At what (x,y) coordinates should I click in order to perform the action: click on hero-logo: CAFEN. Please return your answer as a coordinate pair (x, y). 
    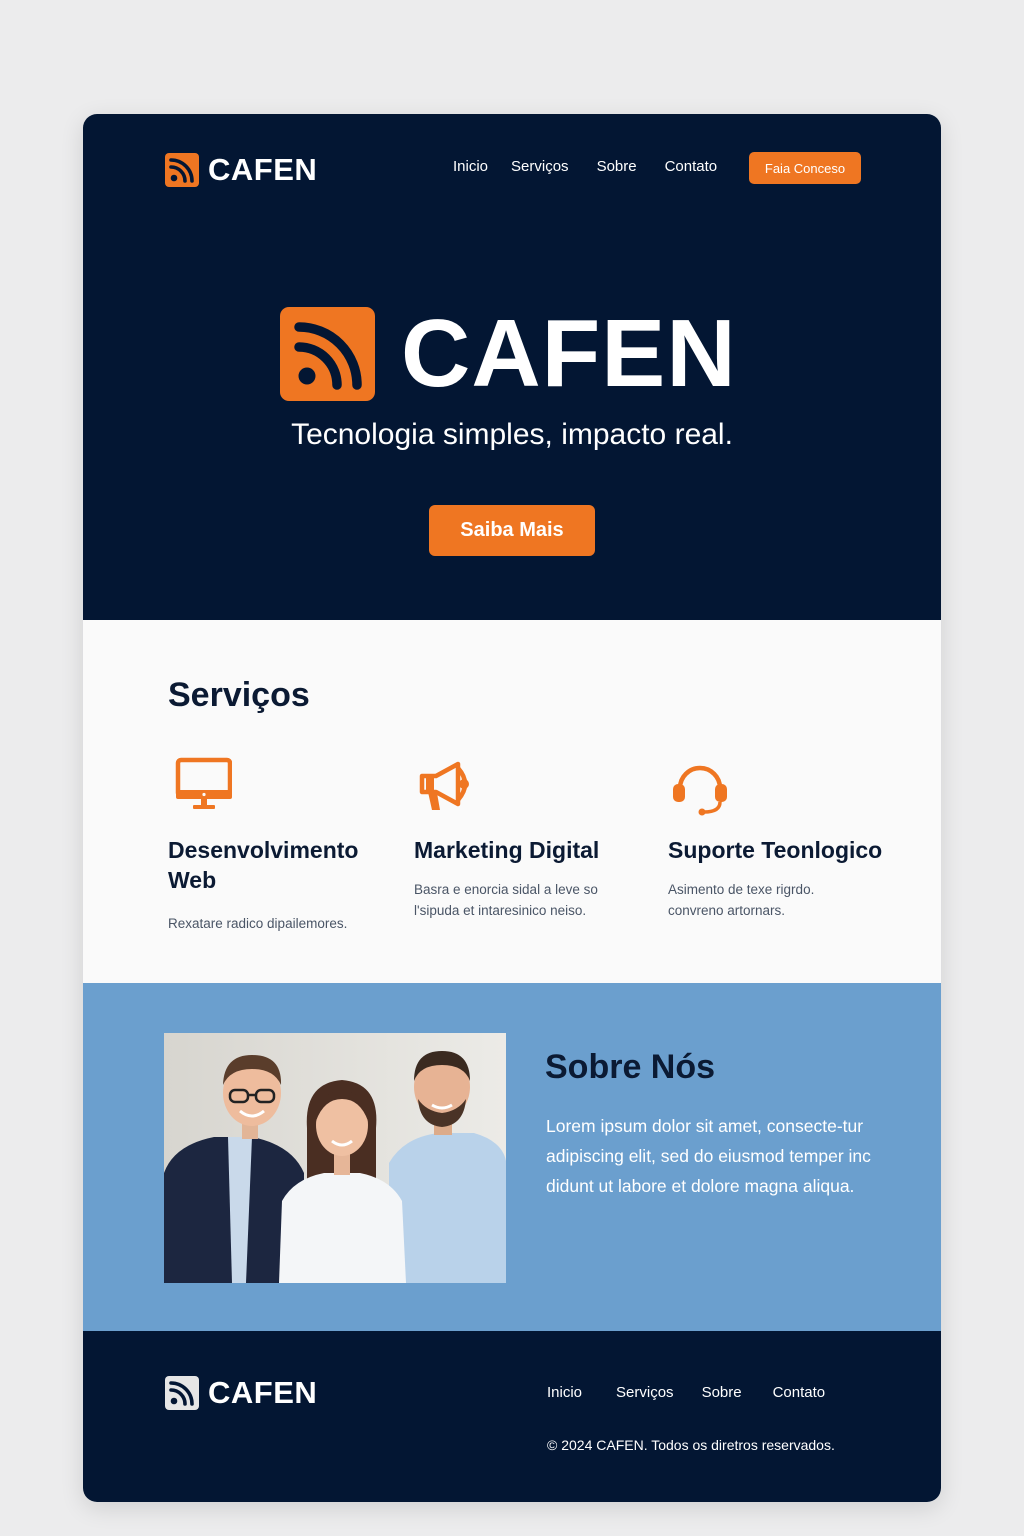
    Looking at the image, I should click on (508, 354).